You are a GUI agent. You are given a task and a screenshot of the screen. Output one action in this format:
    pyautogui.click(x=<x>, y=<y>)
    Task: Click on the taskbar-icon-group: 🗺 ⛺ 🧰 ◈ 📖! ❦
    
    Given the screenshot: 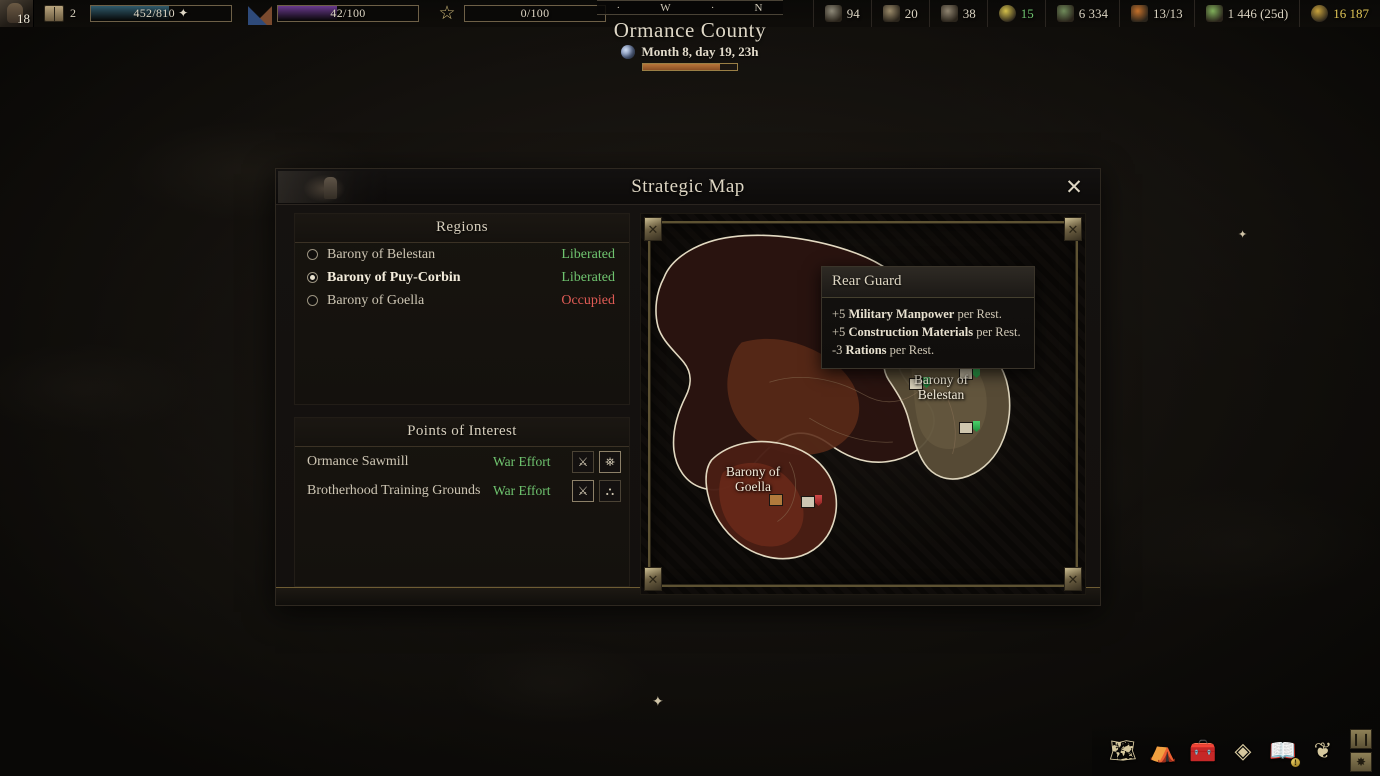 What is the action you would take?
    pyautogui.click(x=1223, y=751)
    